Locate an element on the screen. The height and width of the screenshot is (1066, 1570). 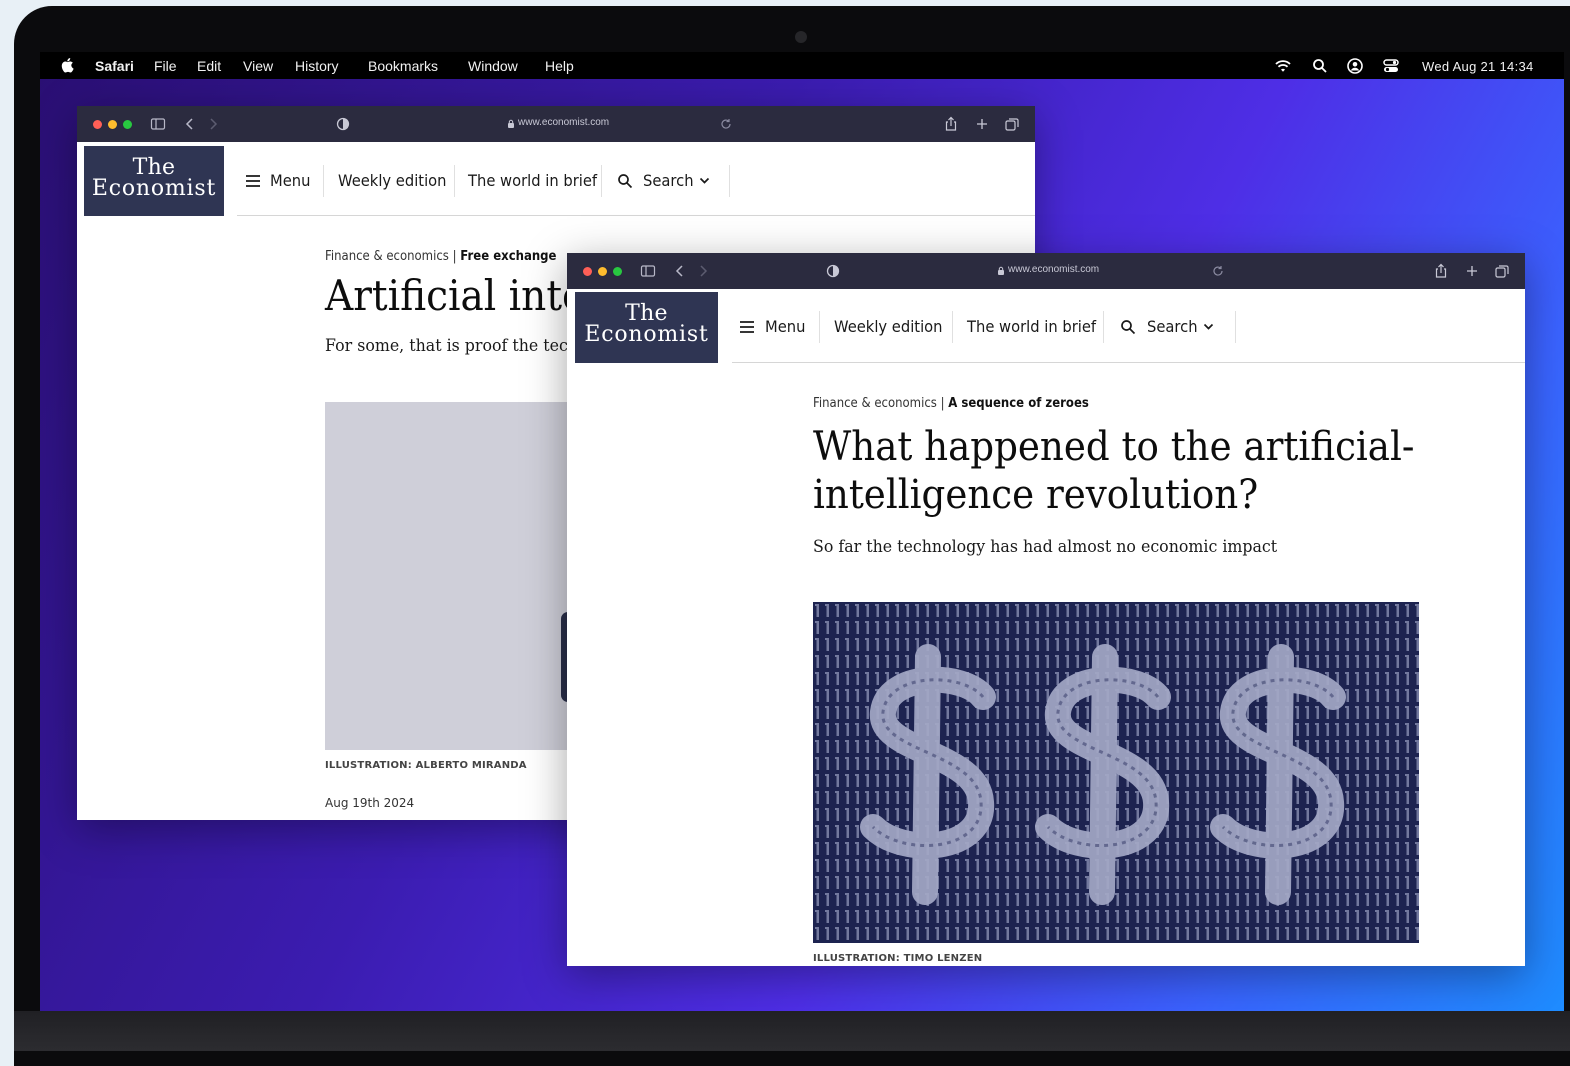
menu-view: View is located at coordinates (258, 66).